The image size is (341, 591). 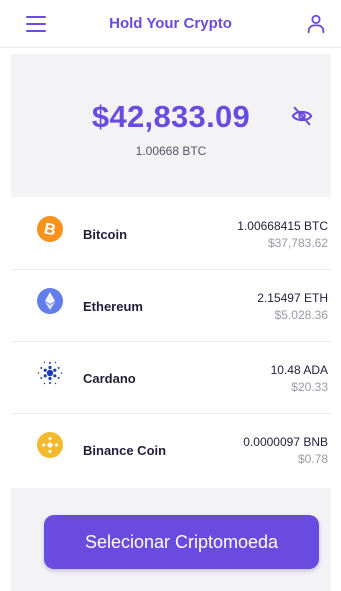 I want to click on hamburger-menu-icon, so click(x=36, y=23).